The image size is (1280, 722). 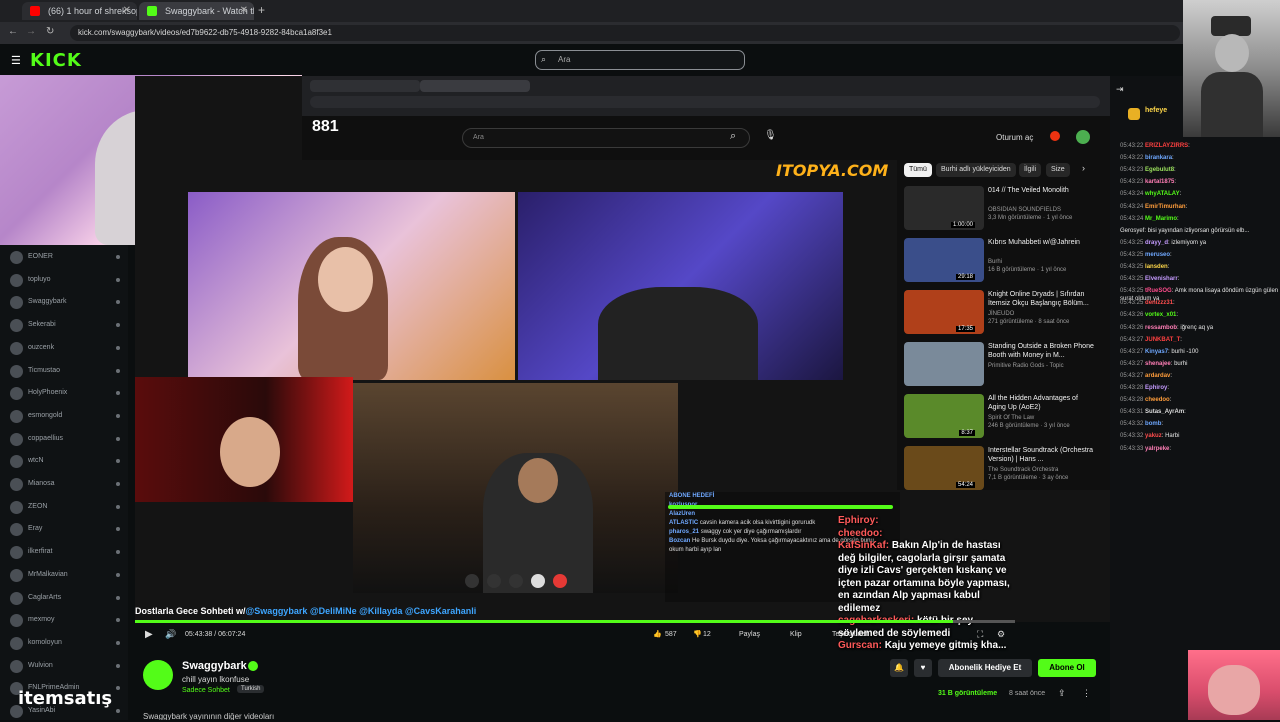 I want to click on kick-logo: KICK, so click(x=56, y=60).